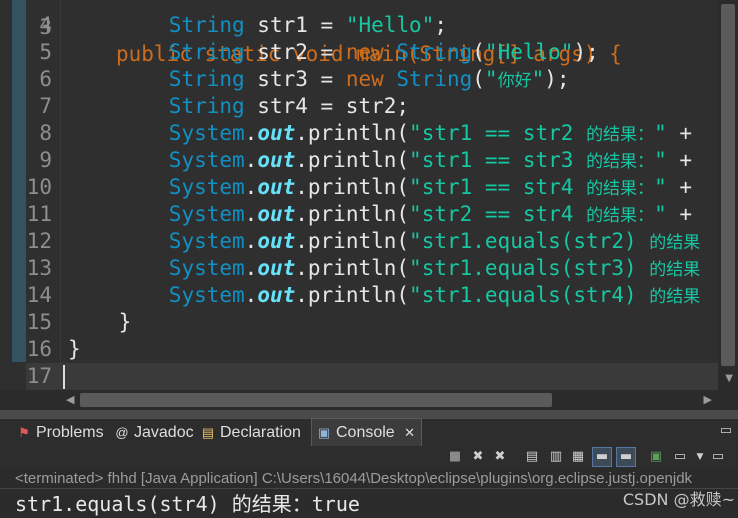  What do you see at coordinates (409, 432) in the screenshot?
I see `close-icon: ✕` at bounding box center [409, 432].